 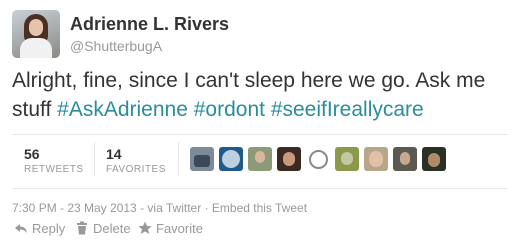 I want to click on hashtag-seeifireallycare: #seeifIreallycare, so click(x=347, y=109).